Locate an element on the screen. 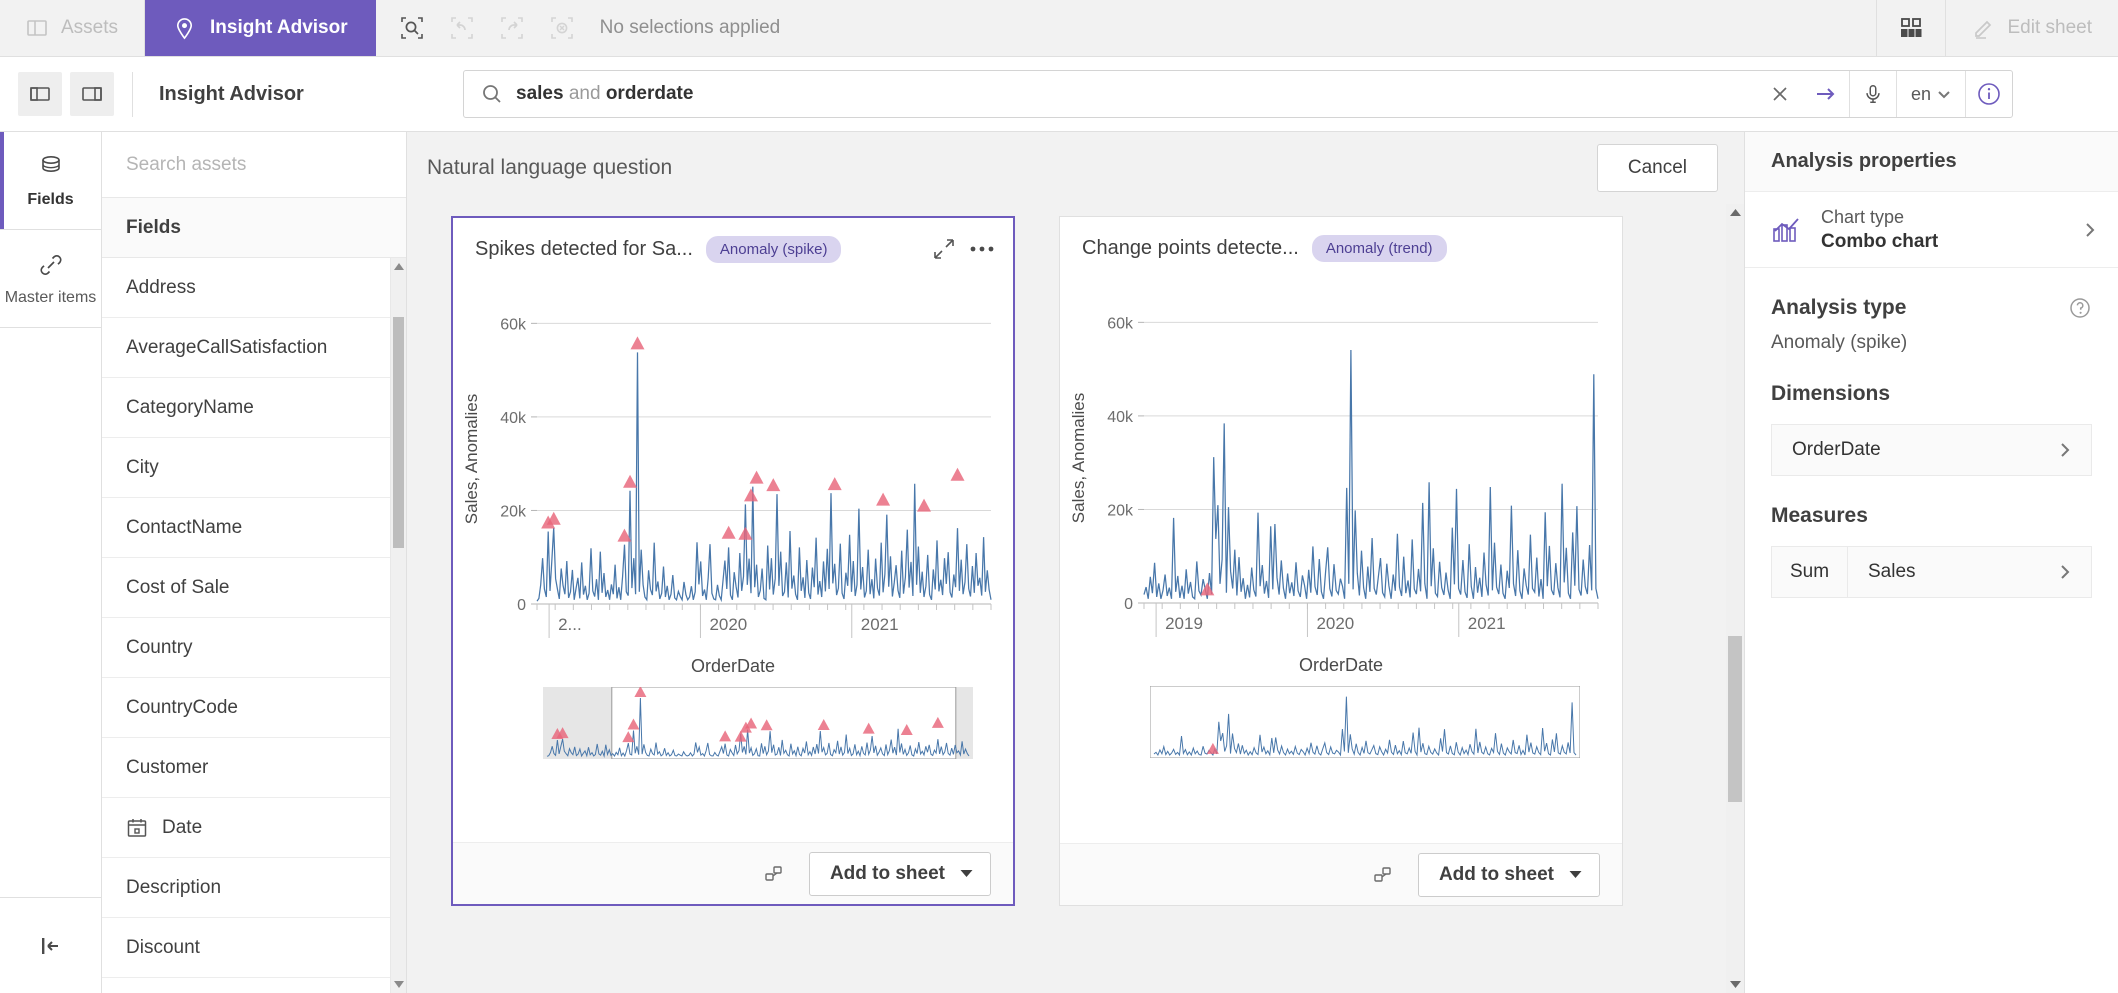  svg-text: 0 is located at coordinates (521, 605).